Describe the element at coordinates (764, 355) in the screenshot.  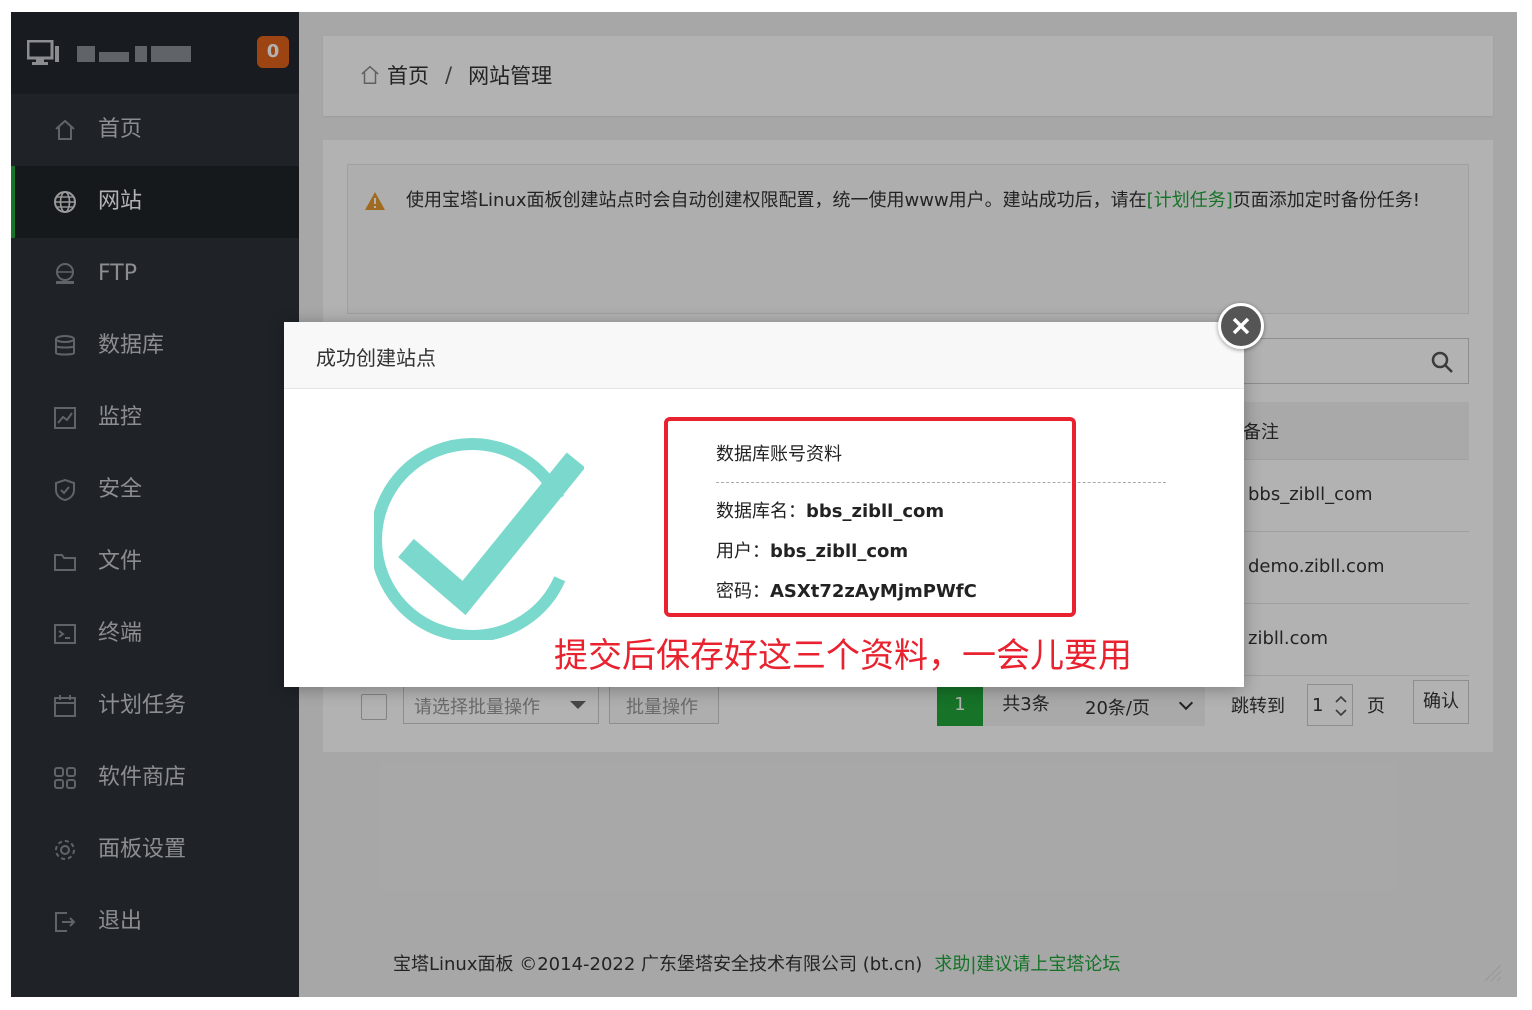
I see `dialog-header: 成功创建站点` at that location.